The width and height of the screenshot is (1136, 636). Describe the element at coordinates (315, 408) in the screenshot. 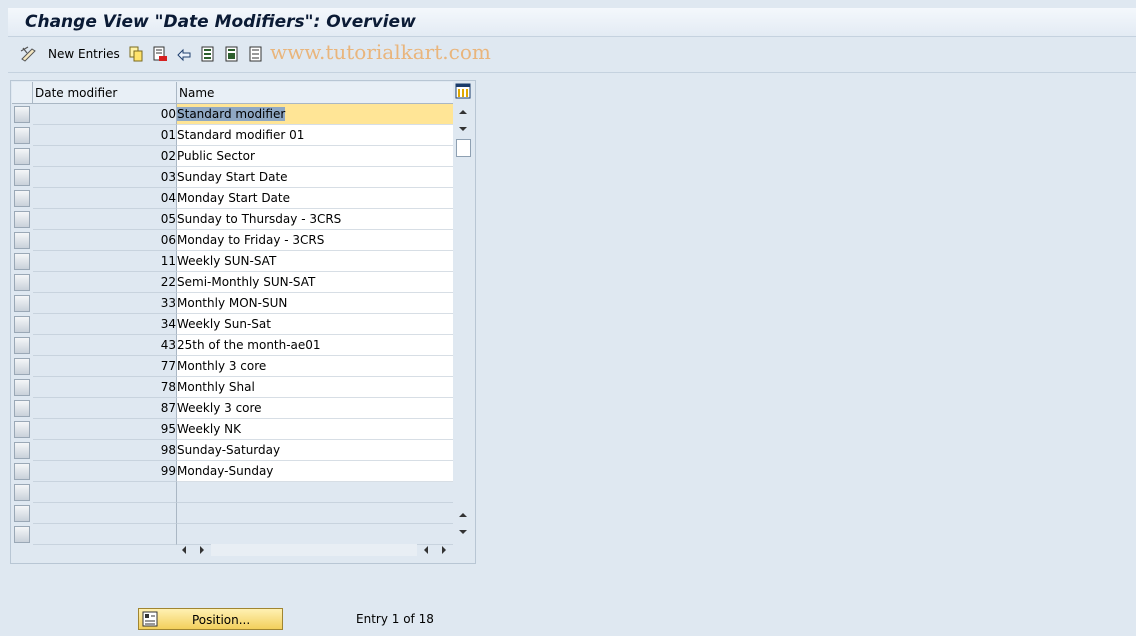

I see `name-cell: Weekly 3 core` at that location.